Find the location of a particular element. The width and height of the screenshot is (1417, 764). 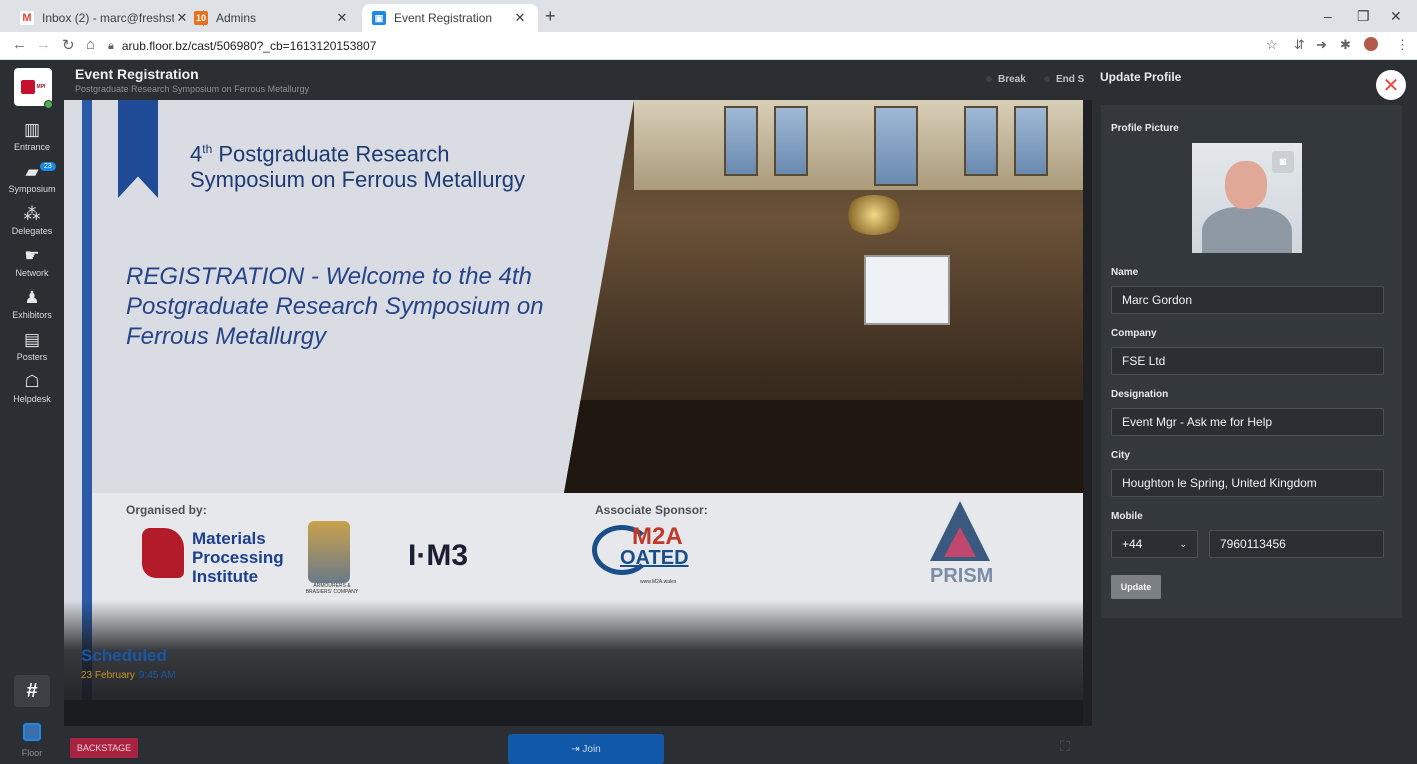

join-button: ⇥ Join is located at coordinates (586, 749).